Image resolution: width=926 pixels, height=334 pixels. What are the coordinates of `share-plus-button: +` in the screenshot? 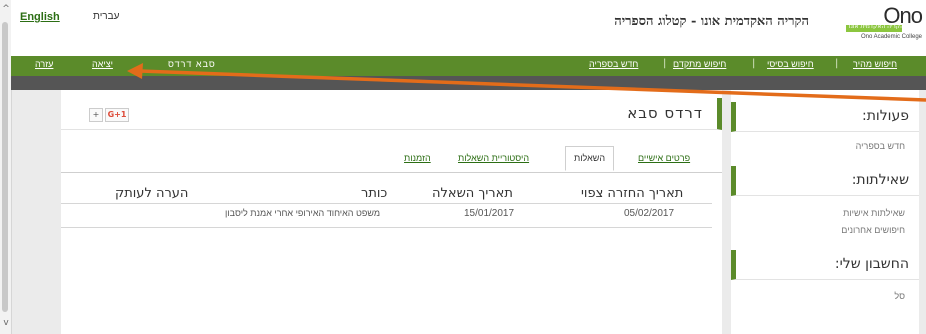 It's located at (96, 115).